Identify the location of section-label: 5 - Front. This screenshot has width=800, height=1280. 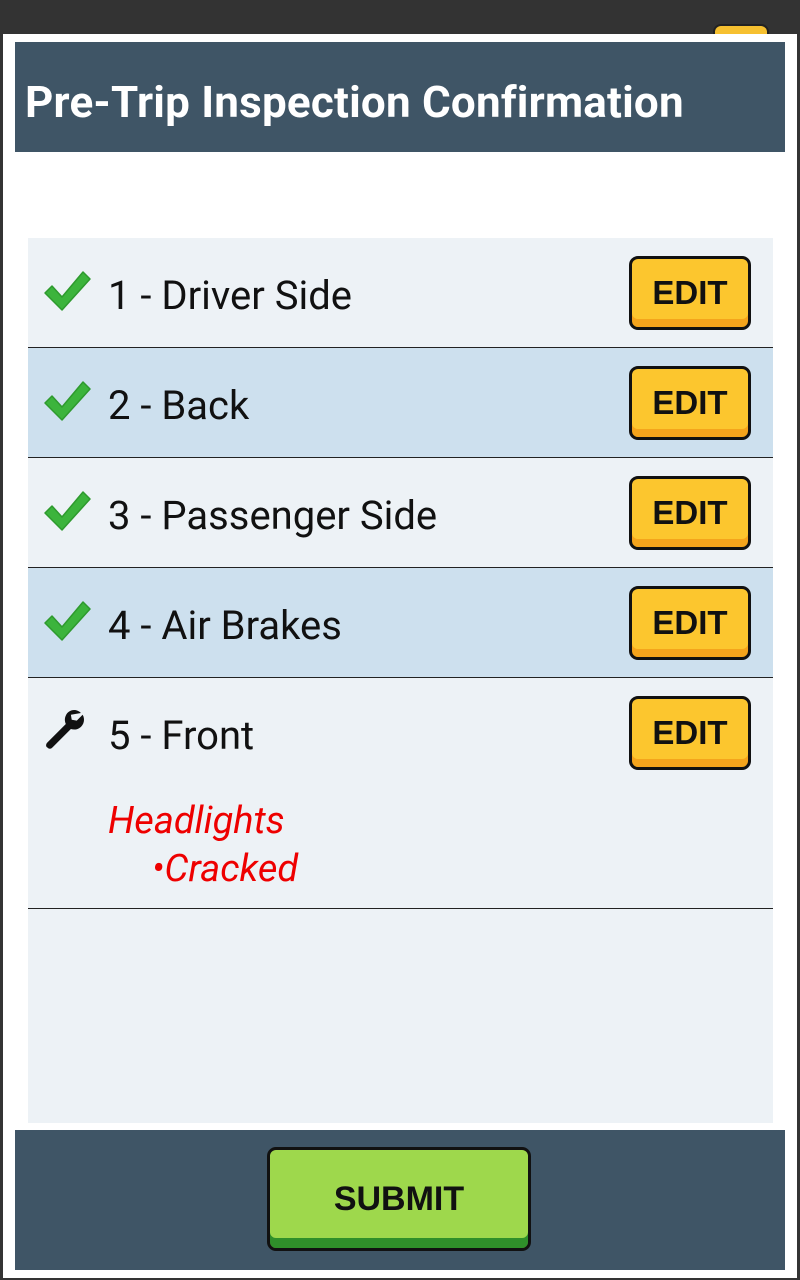
(181, 735).